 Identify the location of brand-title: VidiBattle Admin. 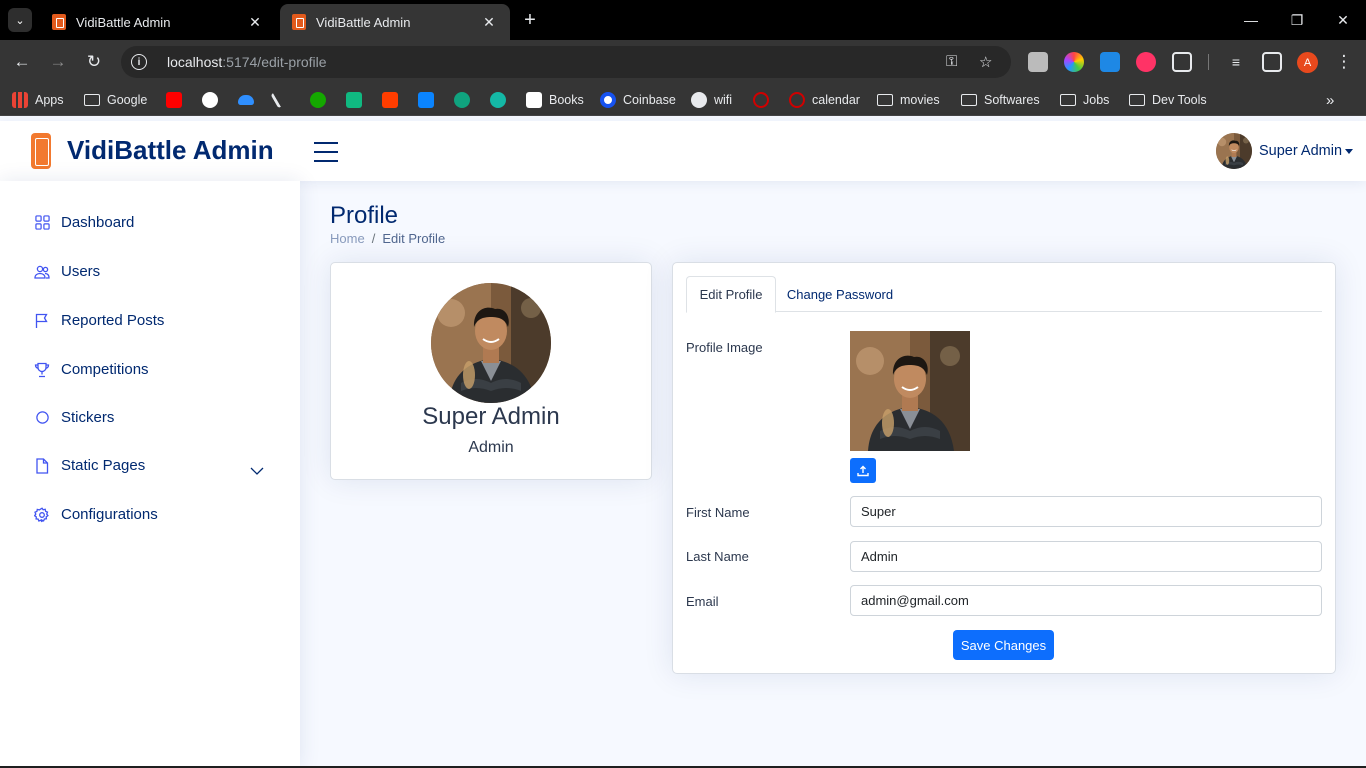
(170, 150).